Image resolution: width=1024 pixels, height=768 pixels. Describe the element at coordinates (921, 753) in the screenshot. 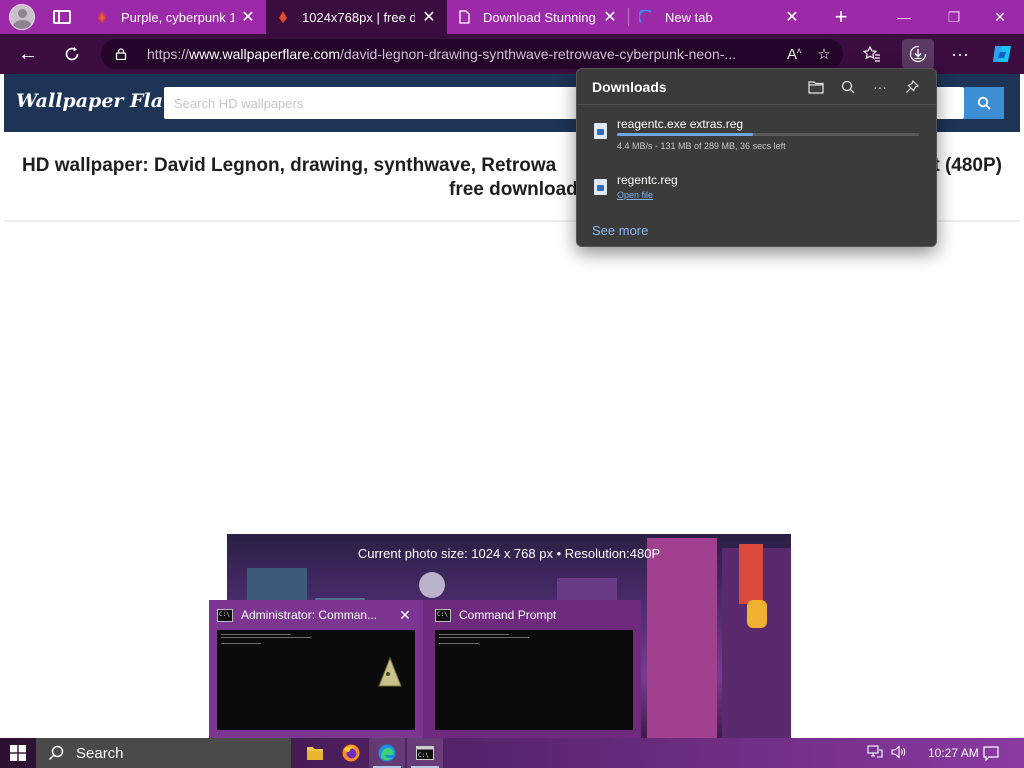

I see `system-tray: 10:27 AM` at that location.